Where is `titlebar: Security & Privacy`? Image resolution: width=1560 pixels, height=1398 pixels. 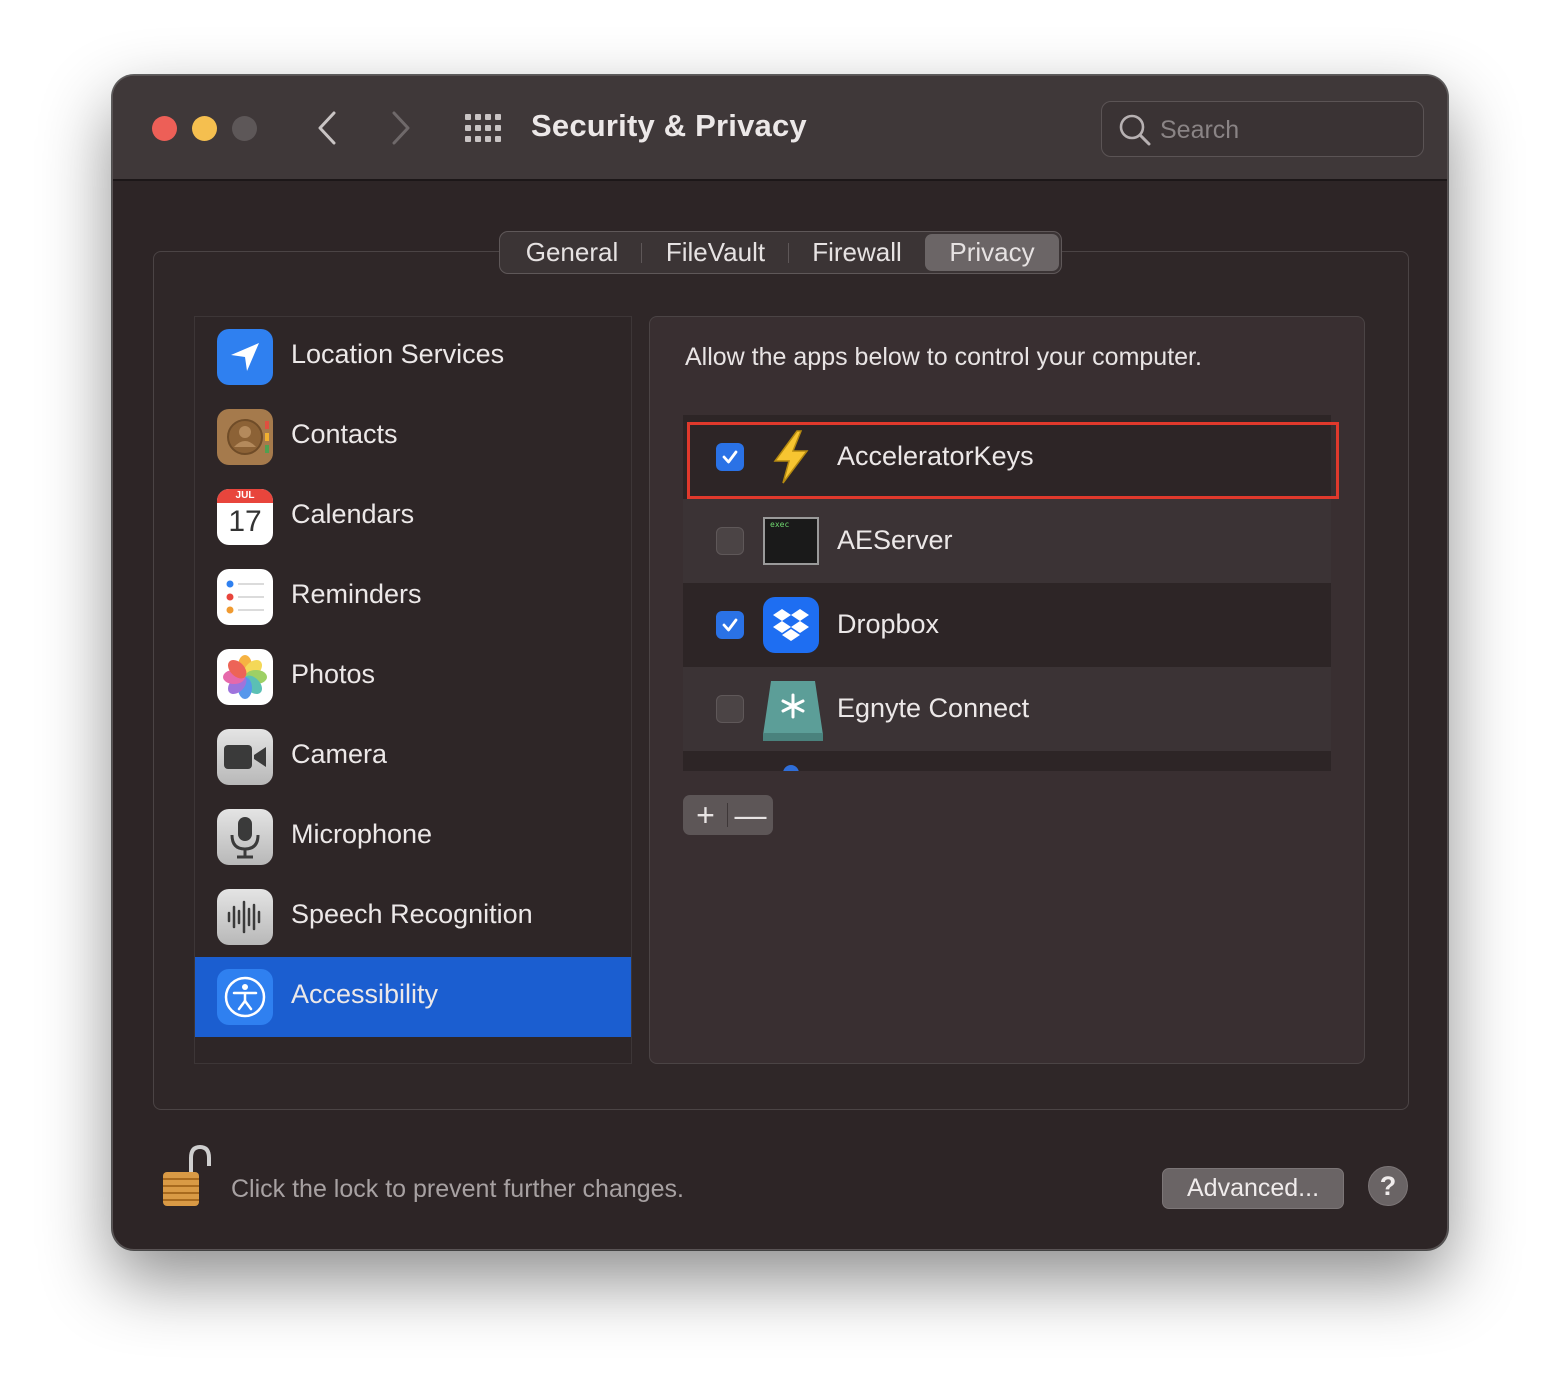
titlebar: Security & Privacy is located at coordinates (780, 128).